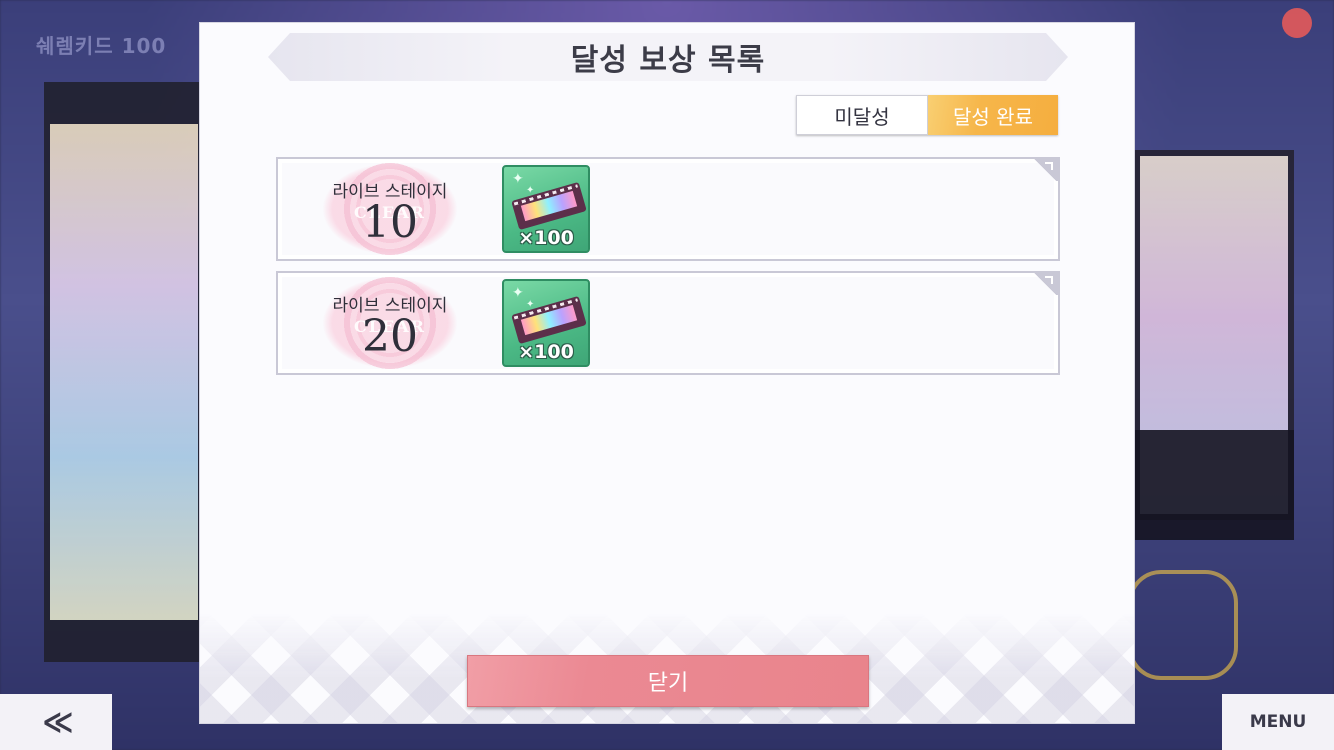 Image resolution: width=1334 pixels, height=750 pixels. What do you see at coordinates (390, 222) in the screenshot?
I see `stage-count: 10` at bounding box center [390, 222].